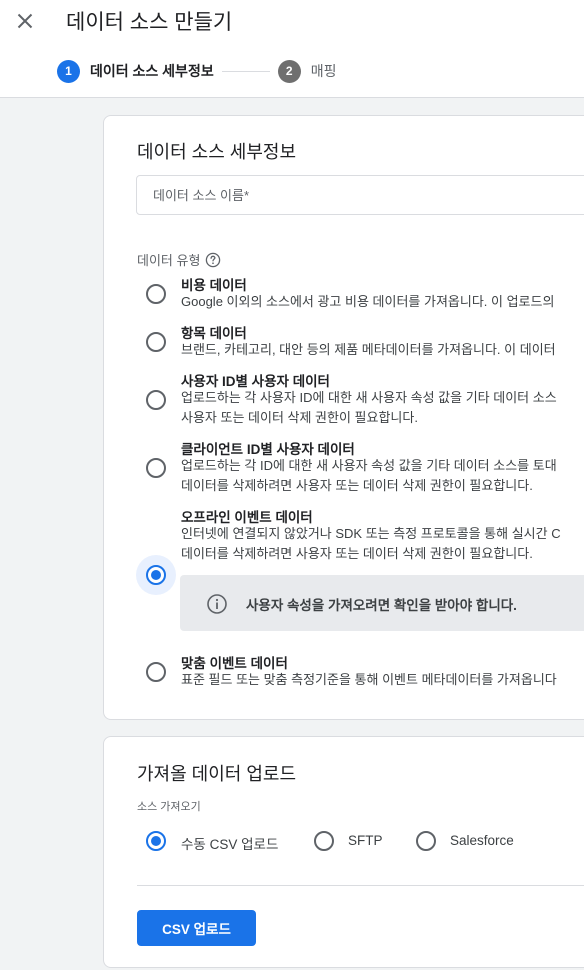  What do you see at coordinates (156, 841) in the screenshot?
I see `radio-manual-csv` at bounding box center [156, 841].